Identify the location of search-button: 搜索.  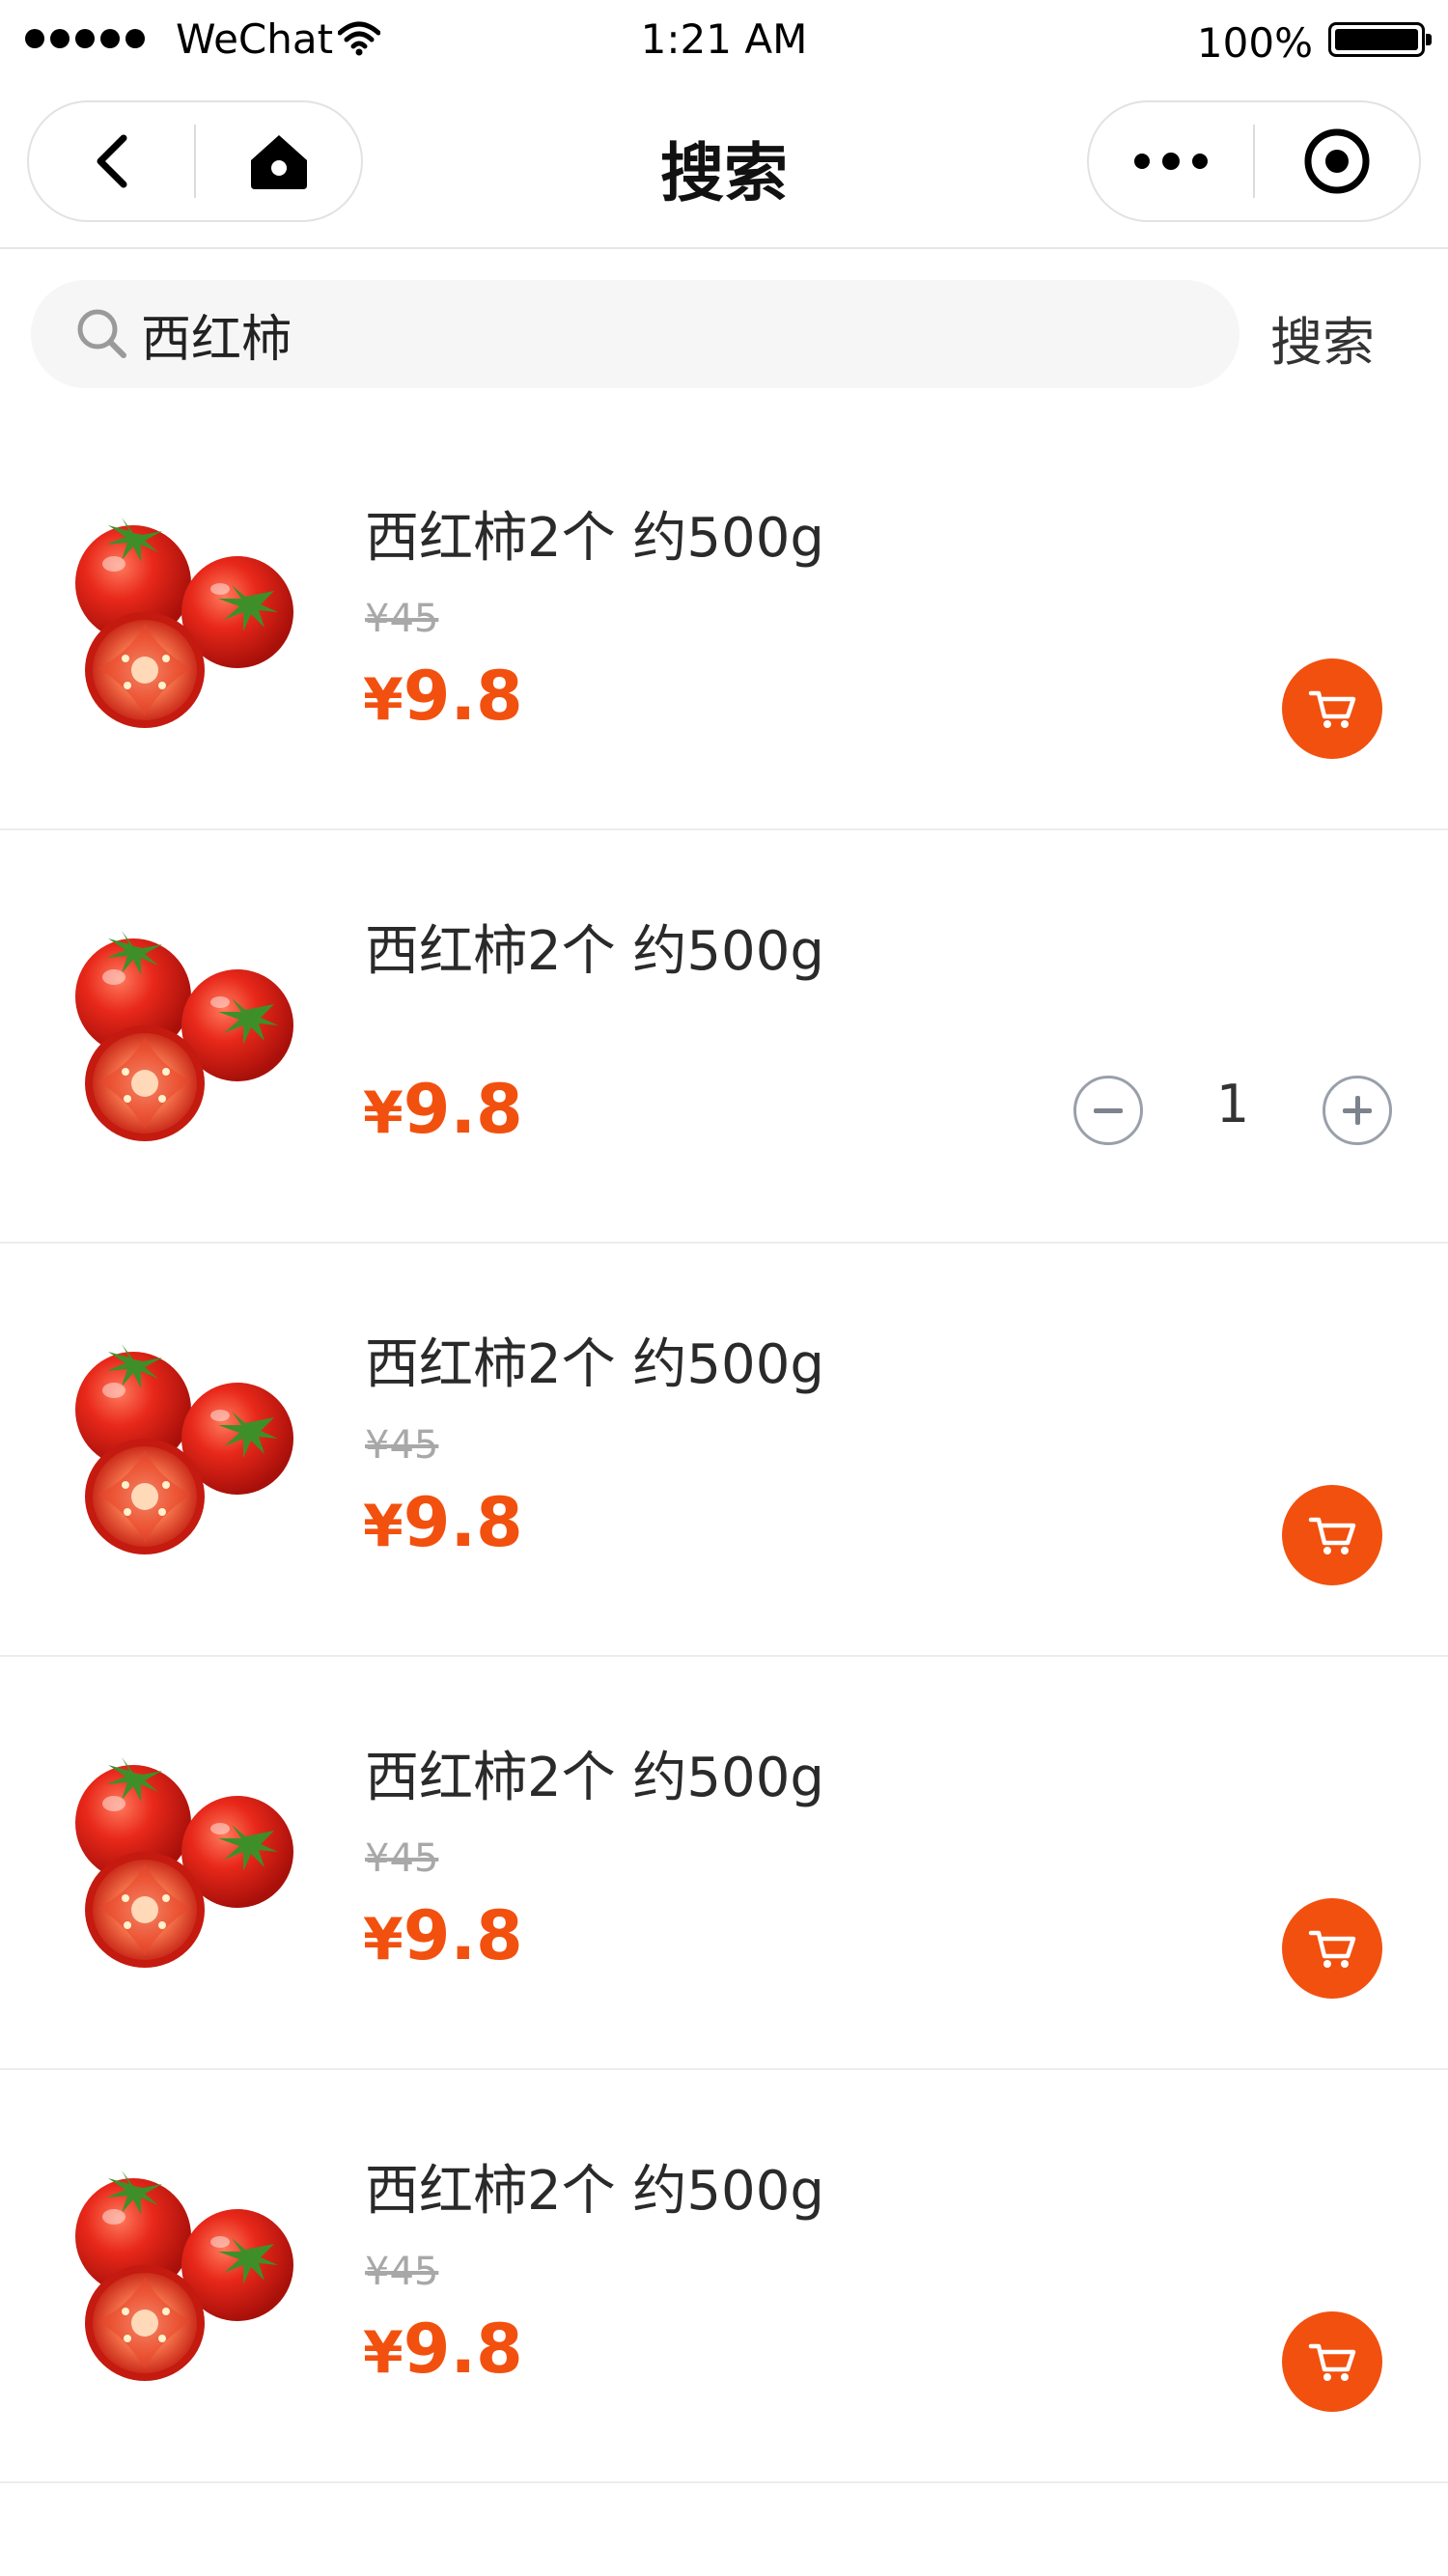
(1322, 338).